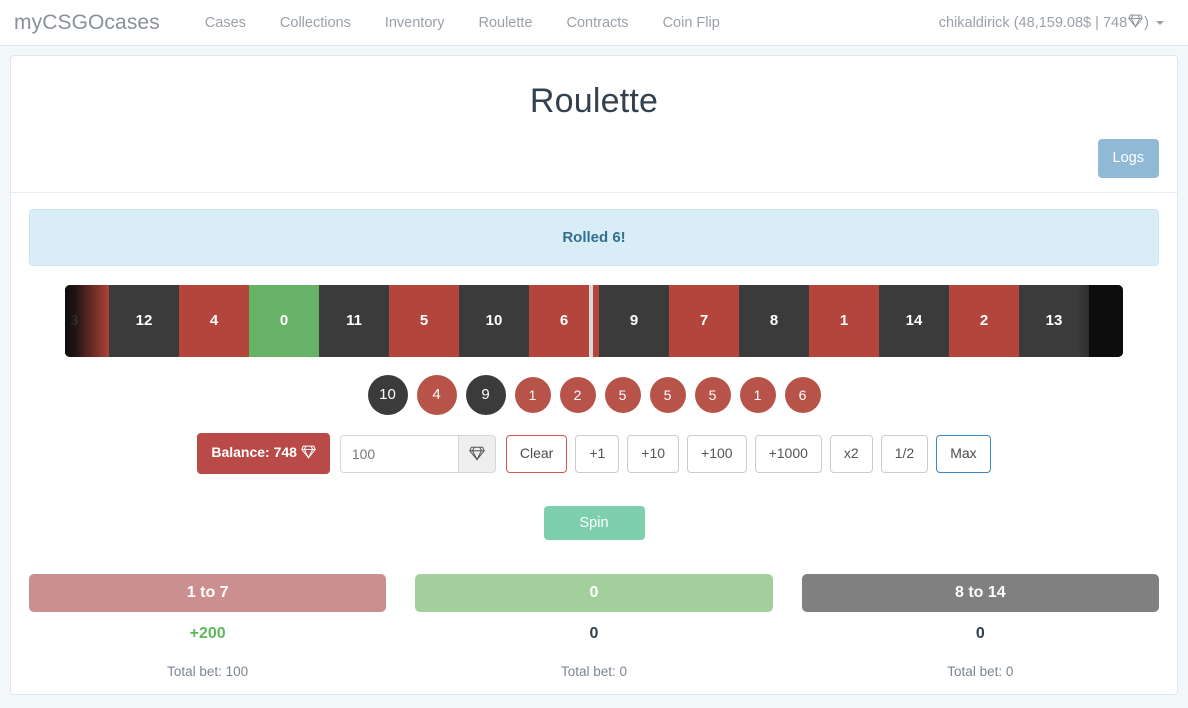 The width and height of the screenshot is (1188, 708). Describe the element at coordinates (594, 101) in the screenshot. I see `page-title: Roulette` at that location.